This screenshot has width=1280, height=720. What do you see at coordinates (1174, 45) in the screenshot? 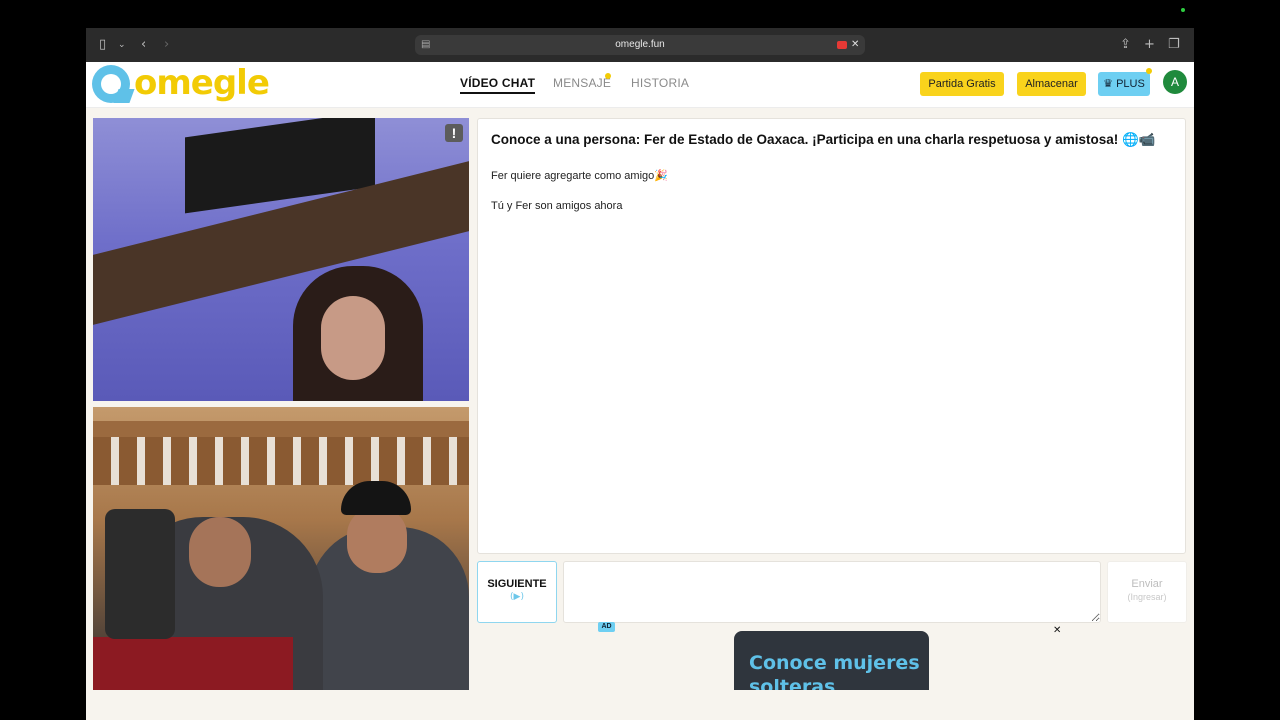
I see `tabs-overview-icon: ❐` at bounding box center [1174, 45].